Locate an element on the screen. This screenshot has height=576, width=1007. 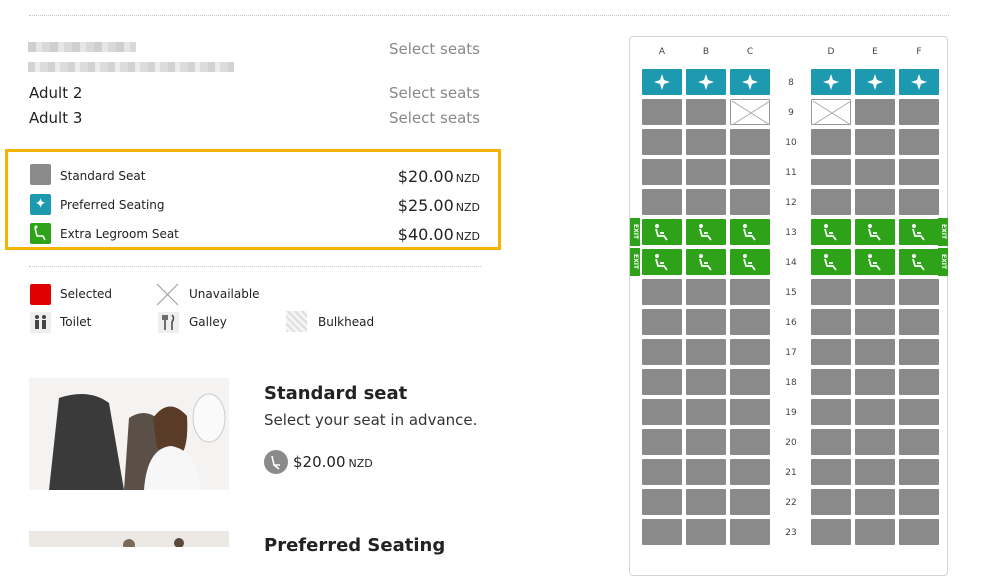
seat-22c is located at coordinates (750, 502).